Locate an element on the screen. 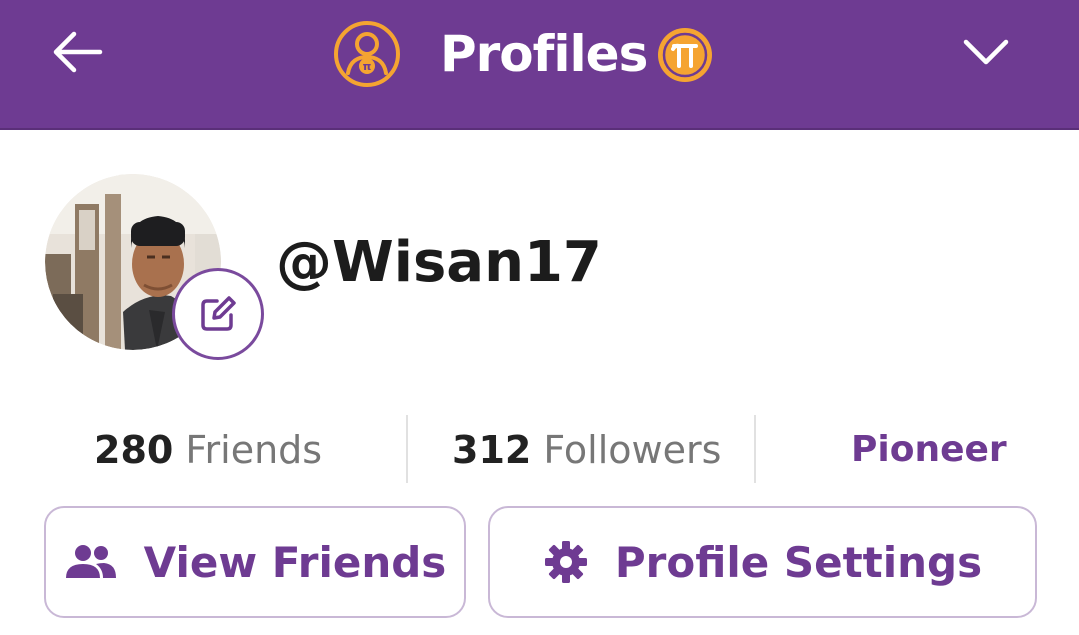 This screenshot has height=635, width=1079. header-menu-button is located at coordinates (986, 52).